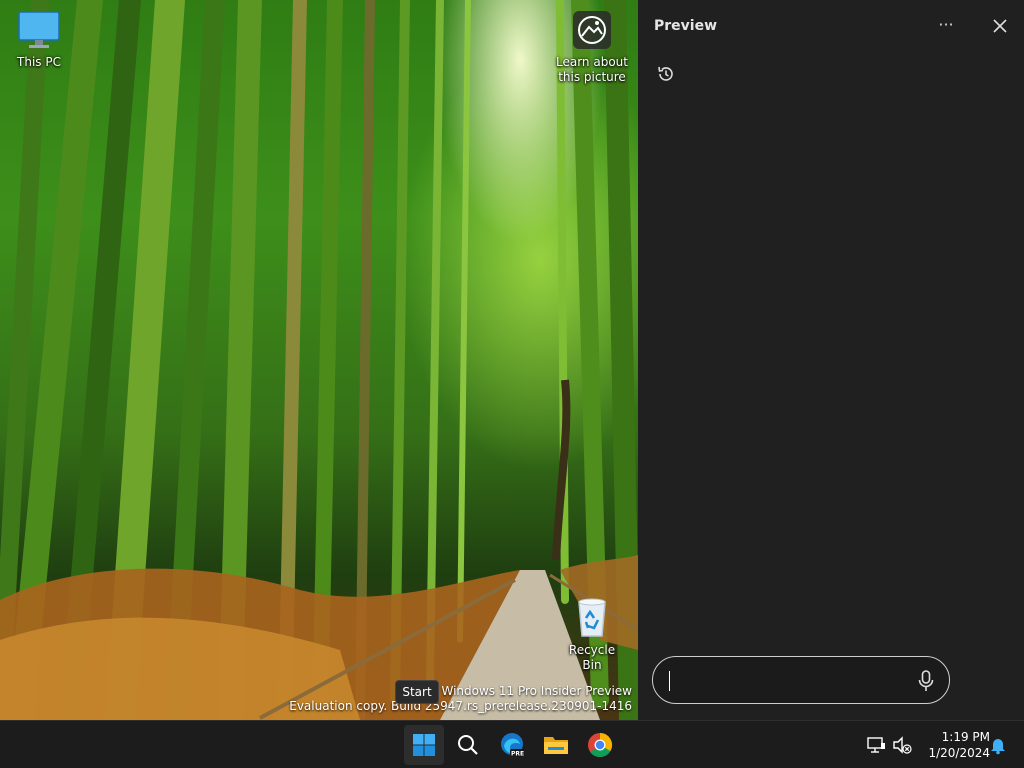 The image size is (1024, 768). I want to click on chat-input-box, so click(801, 680).